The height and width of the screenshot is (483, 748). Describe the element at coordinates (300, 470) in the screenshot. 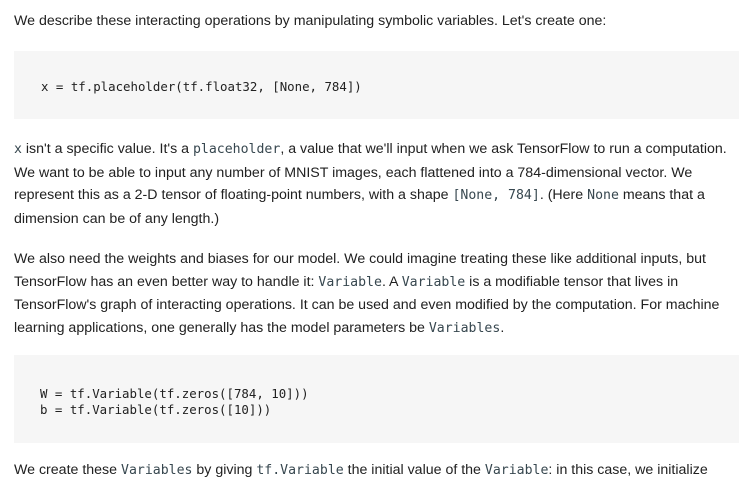

I see `inline-code: tf.Variable` at that location.